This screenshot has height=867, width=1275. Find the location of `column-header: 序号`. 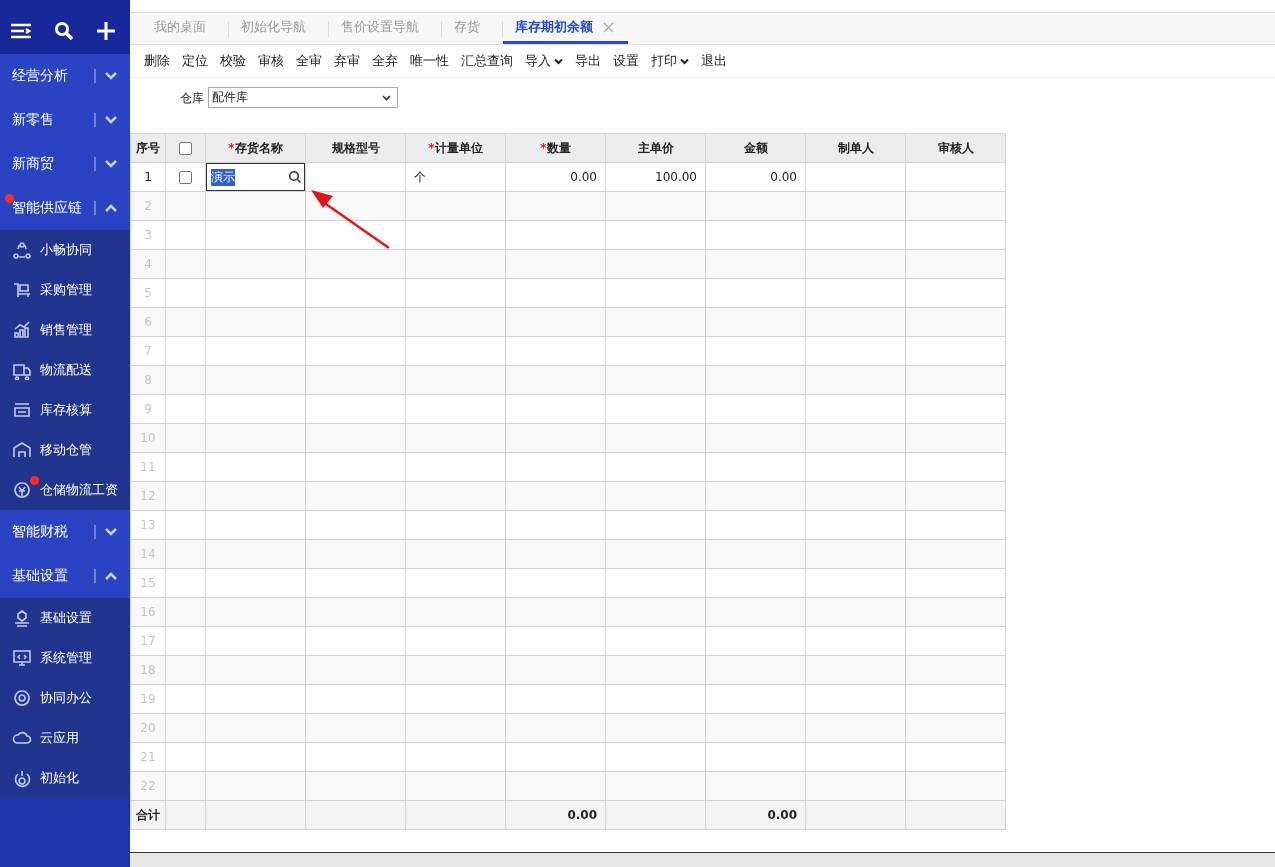

column-header: 序号 is located at coordinates (148, 148).